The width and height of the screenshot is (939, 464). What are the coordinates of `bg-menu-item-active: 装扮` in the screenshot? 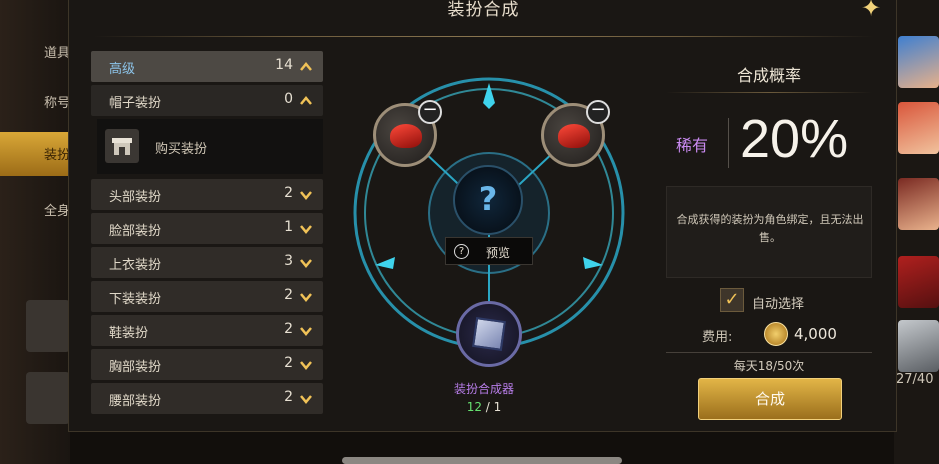 It's located at (35, 154).